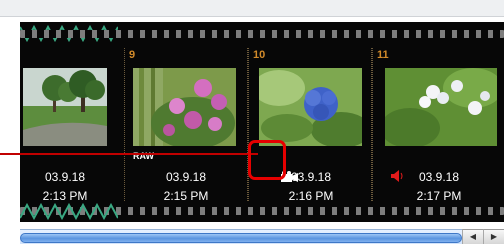  I want to click on photo-thumbnail-pink-flowers, so click(184, 107).